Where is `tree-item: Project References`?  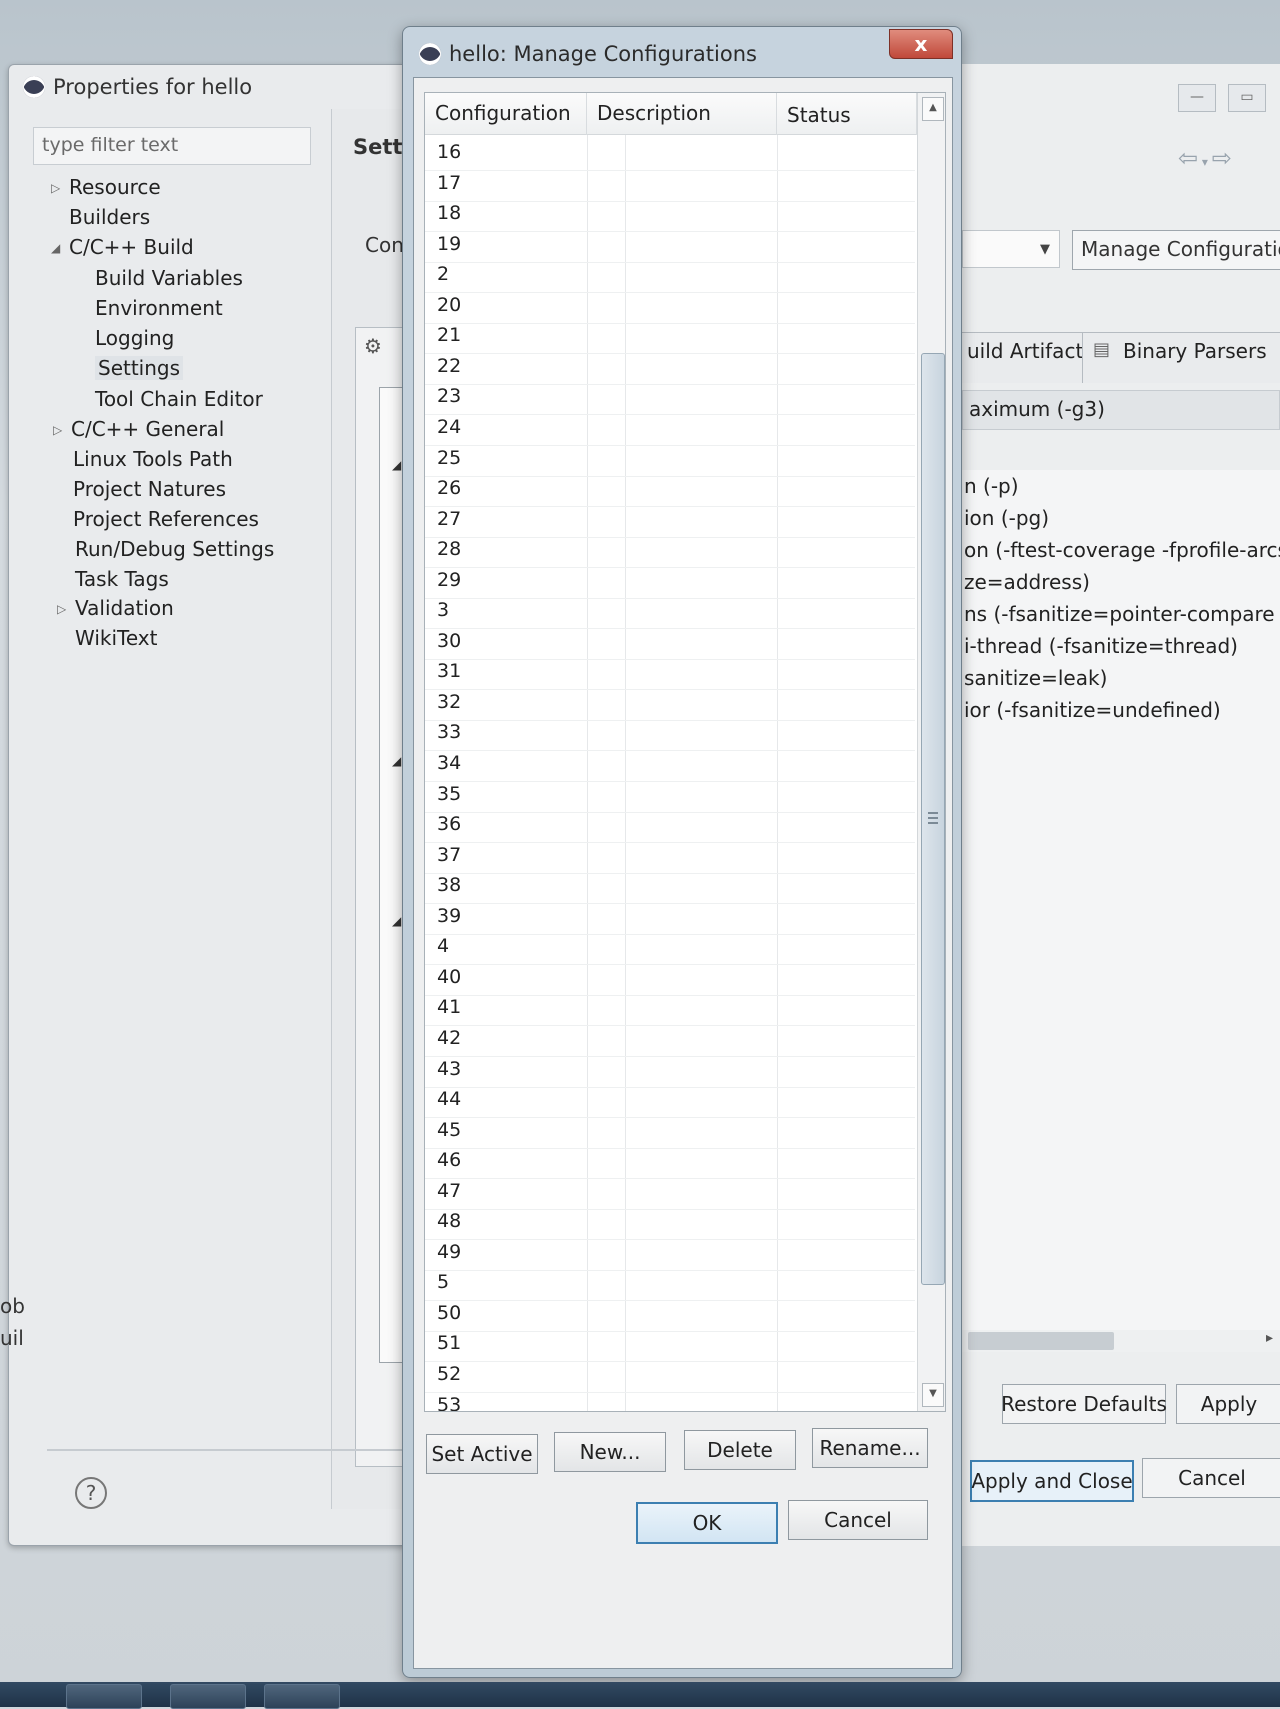
tree-item: Project References is located at coordinates (166, 519).